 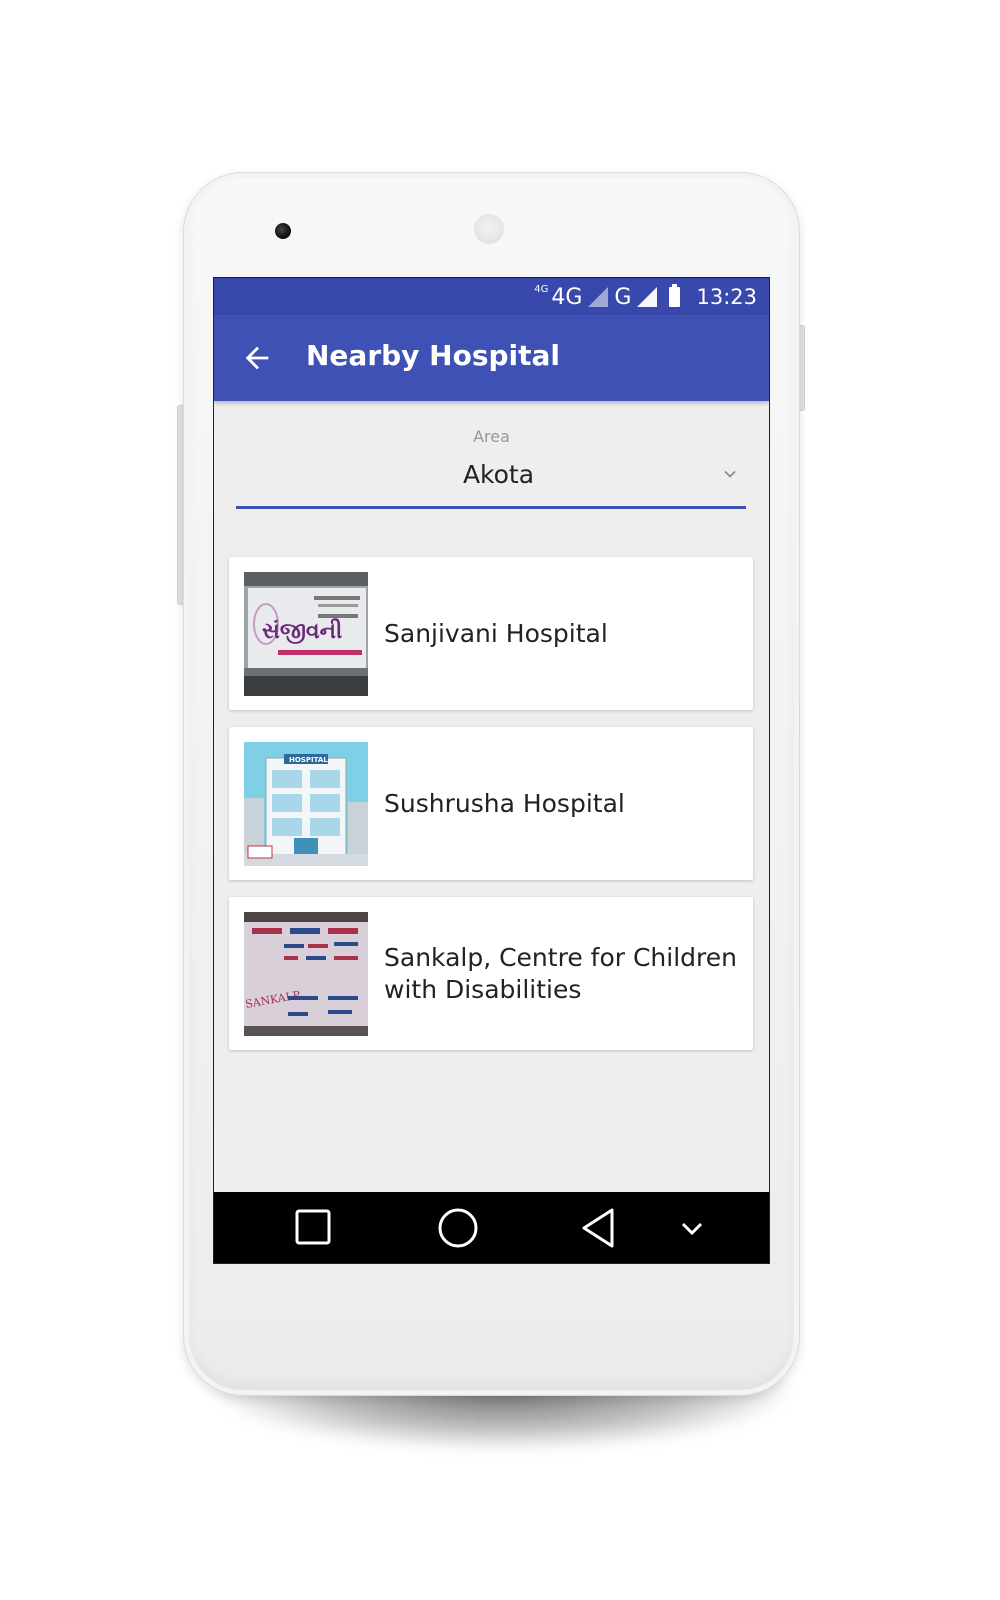 What do you see at coordinates (491, 436) in the screenshot?
I see `area-label: Area` at bounding box center [491, 436].